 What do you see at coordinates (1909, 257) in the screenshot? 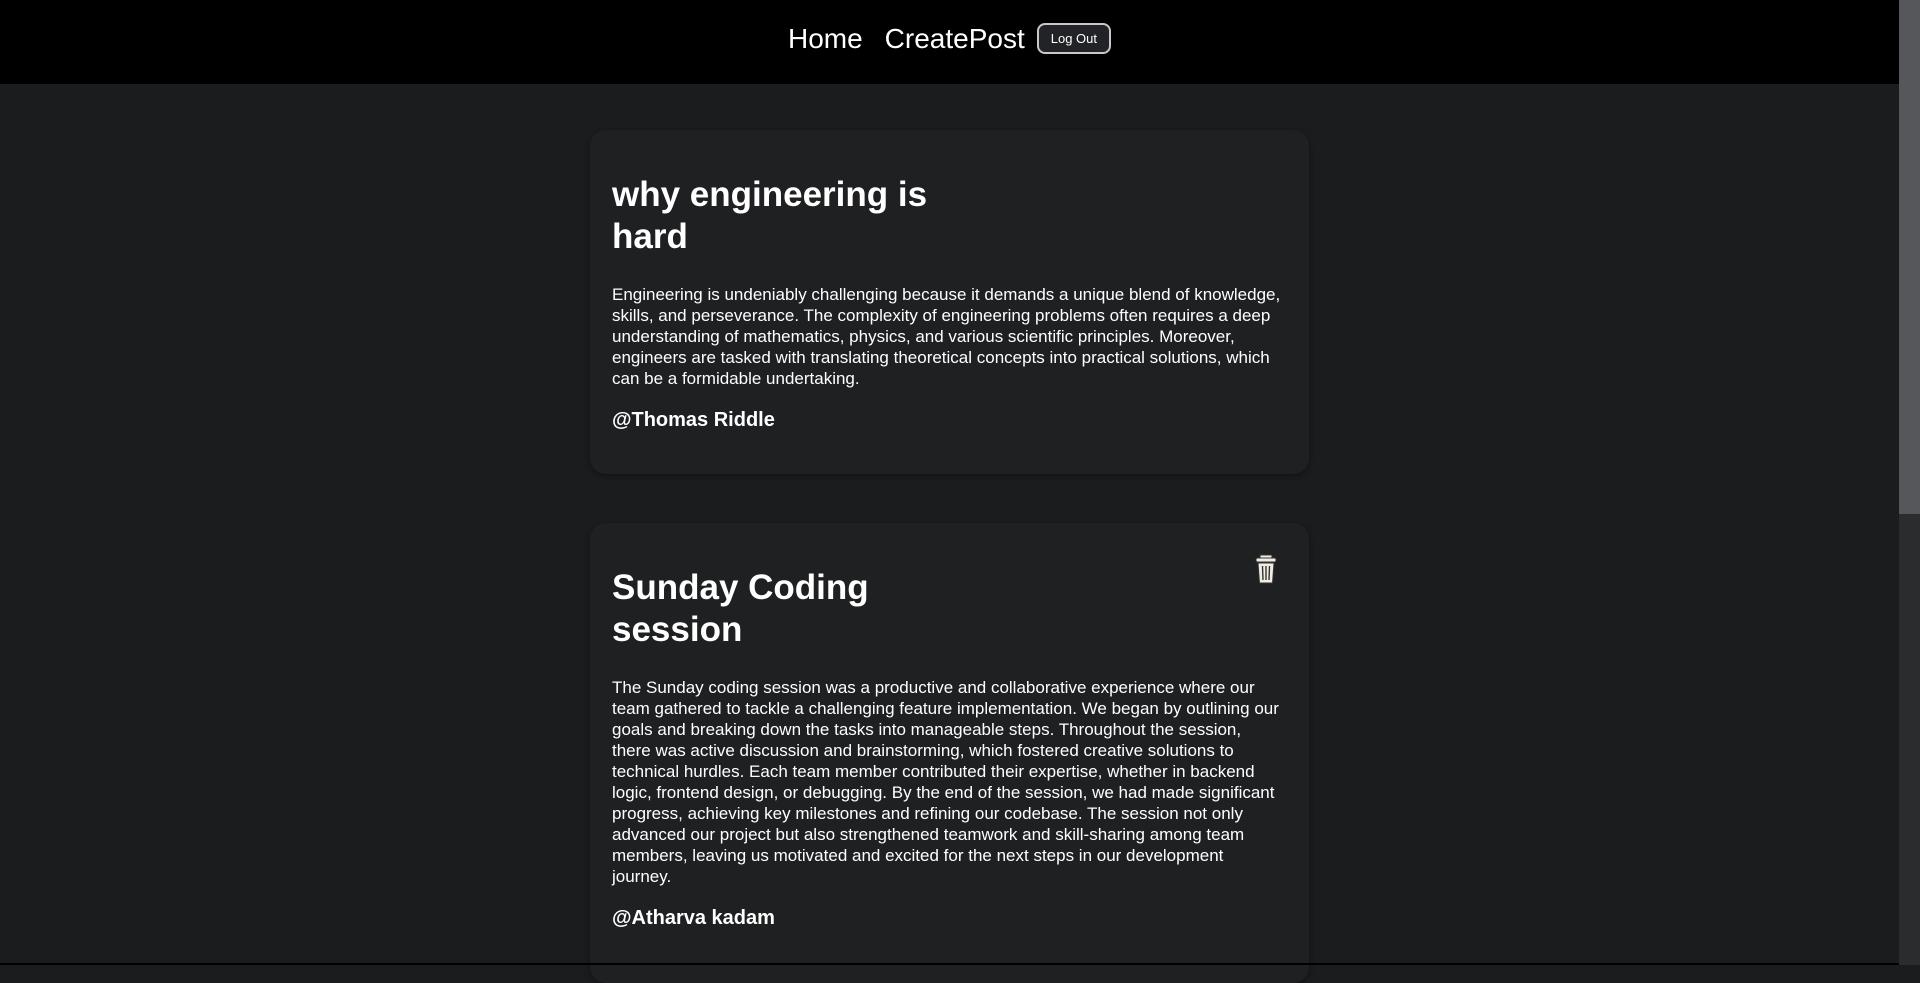
I see `scrollbar-thumb` at bounding box center [1909, 257].